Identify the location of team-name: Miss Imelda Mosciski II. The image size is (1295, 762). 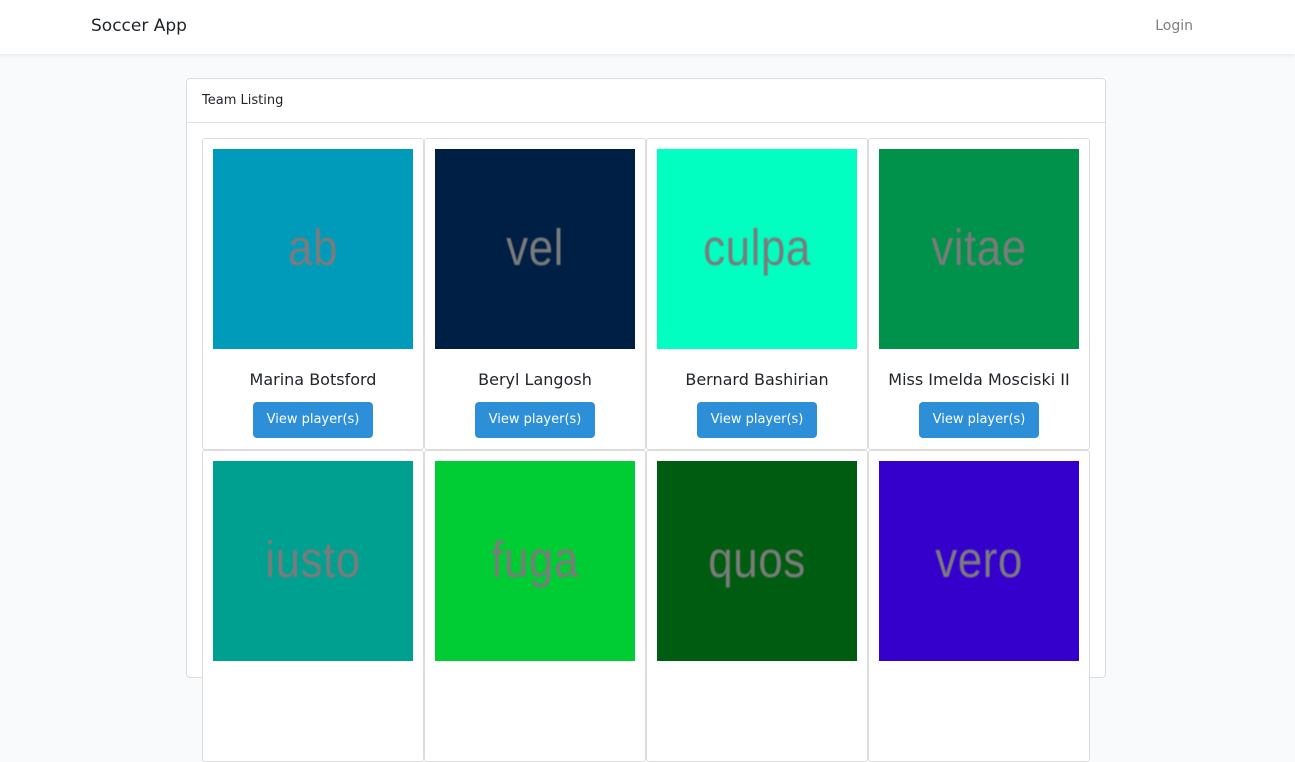
(979, 379).